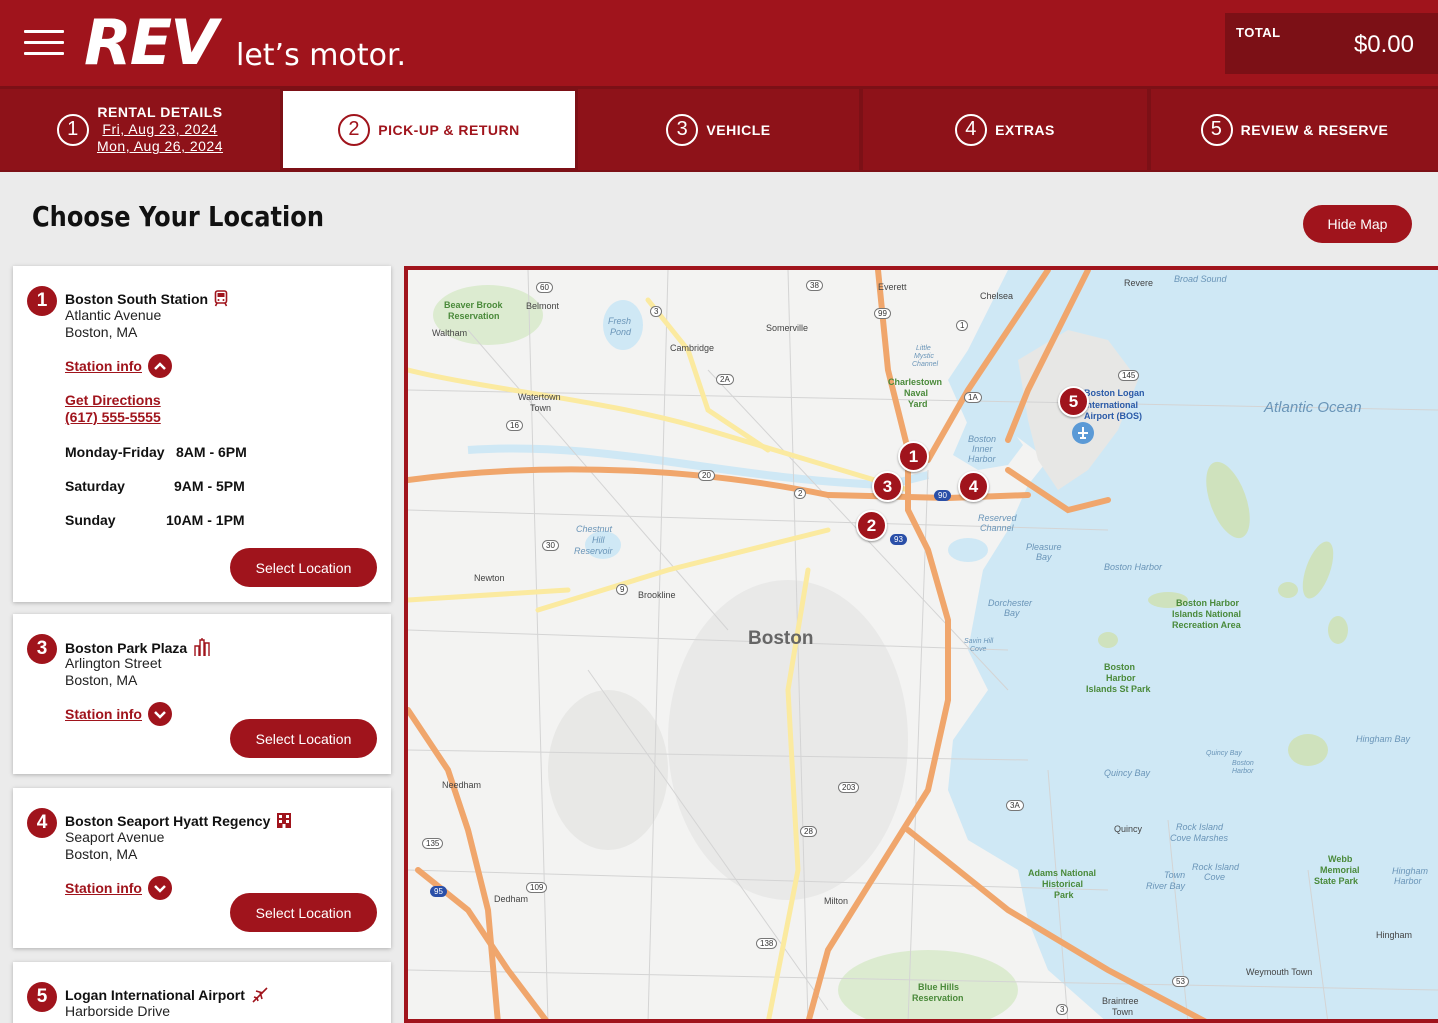  Describe the element at coordinates (514, 425) in the screenshot. I see `route-shield: 16` at that location.